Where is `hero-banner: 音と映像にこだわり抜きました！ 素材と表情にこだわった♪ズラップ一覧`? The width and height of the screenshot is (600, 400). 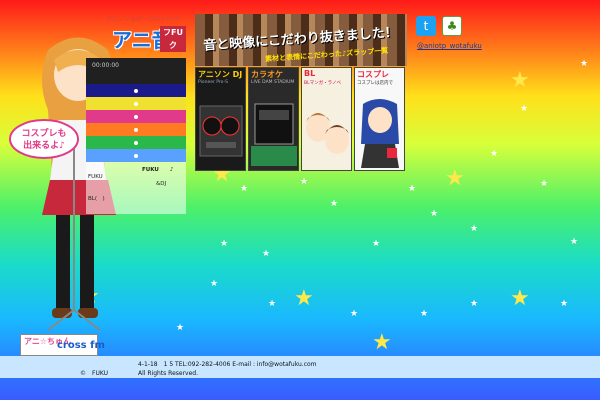
hero-banner: 音と映像にこだわり抜きました！ 素材と表情にこだわった♪ズラップ一覧 is located at coordinates (301, 40).